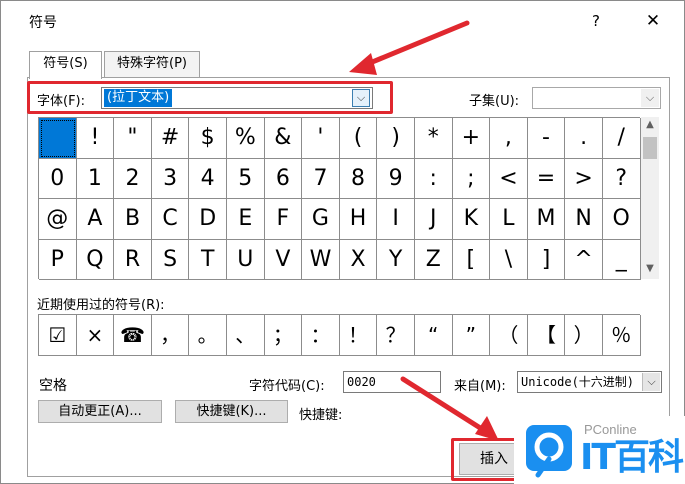 This screenshot has width=685, height=484. I want to click on symbol-cell: ', so click(321, 138).